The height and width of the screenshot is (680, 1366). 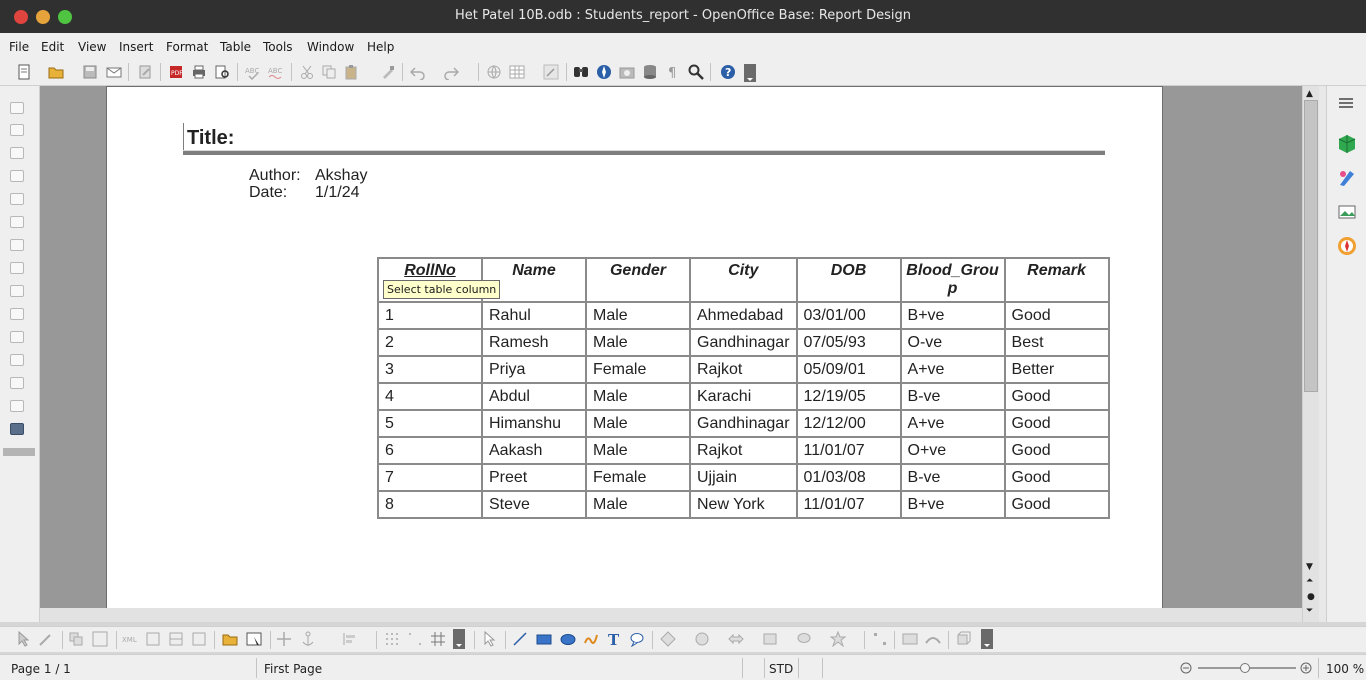 What do you see at coordinates (100, 639) in the screenshot?
I see `ungroup-icon` at bounding box center [100, 639].